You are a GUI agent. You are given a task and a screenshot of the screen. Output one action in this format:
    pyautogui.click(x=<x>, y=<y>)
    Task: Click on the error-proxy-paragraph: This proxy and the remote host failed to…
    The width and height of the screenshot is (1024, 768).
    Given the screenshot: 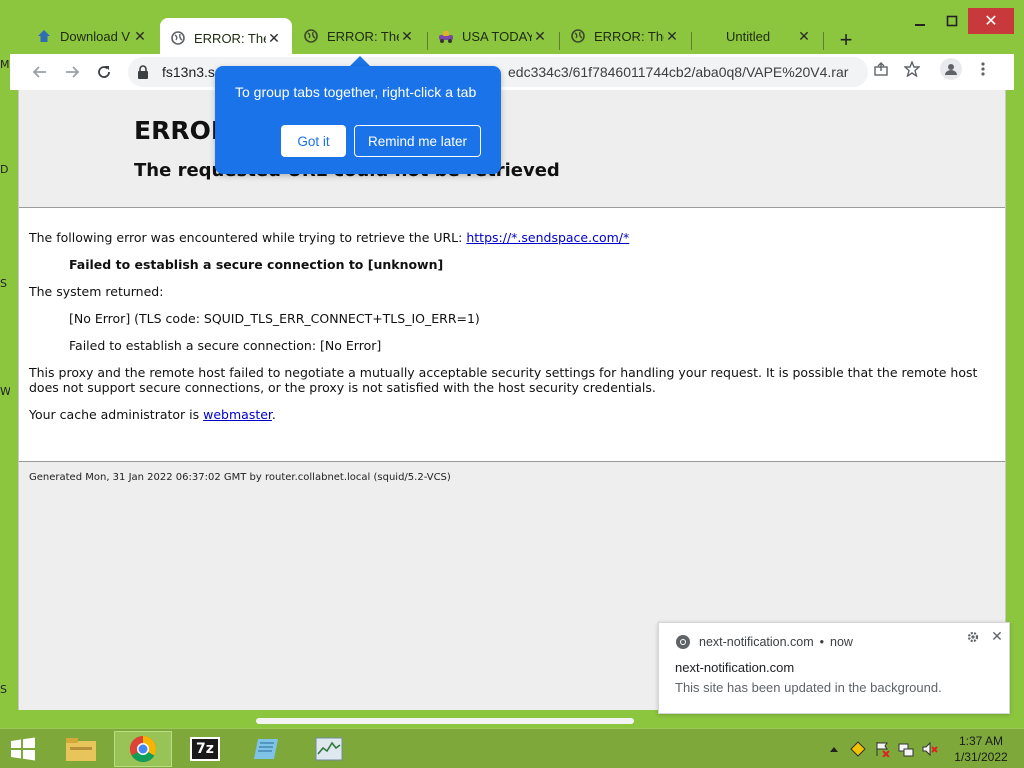 What is the action you would take?
    pyautogui.click(x=503, y=380)
    